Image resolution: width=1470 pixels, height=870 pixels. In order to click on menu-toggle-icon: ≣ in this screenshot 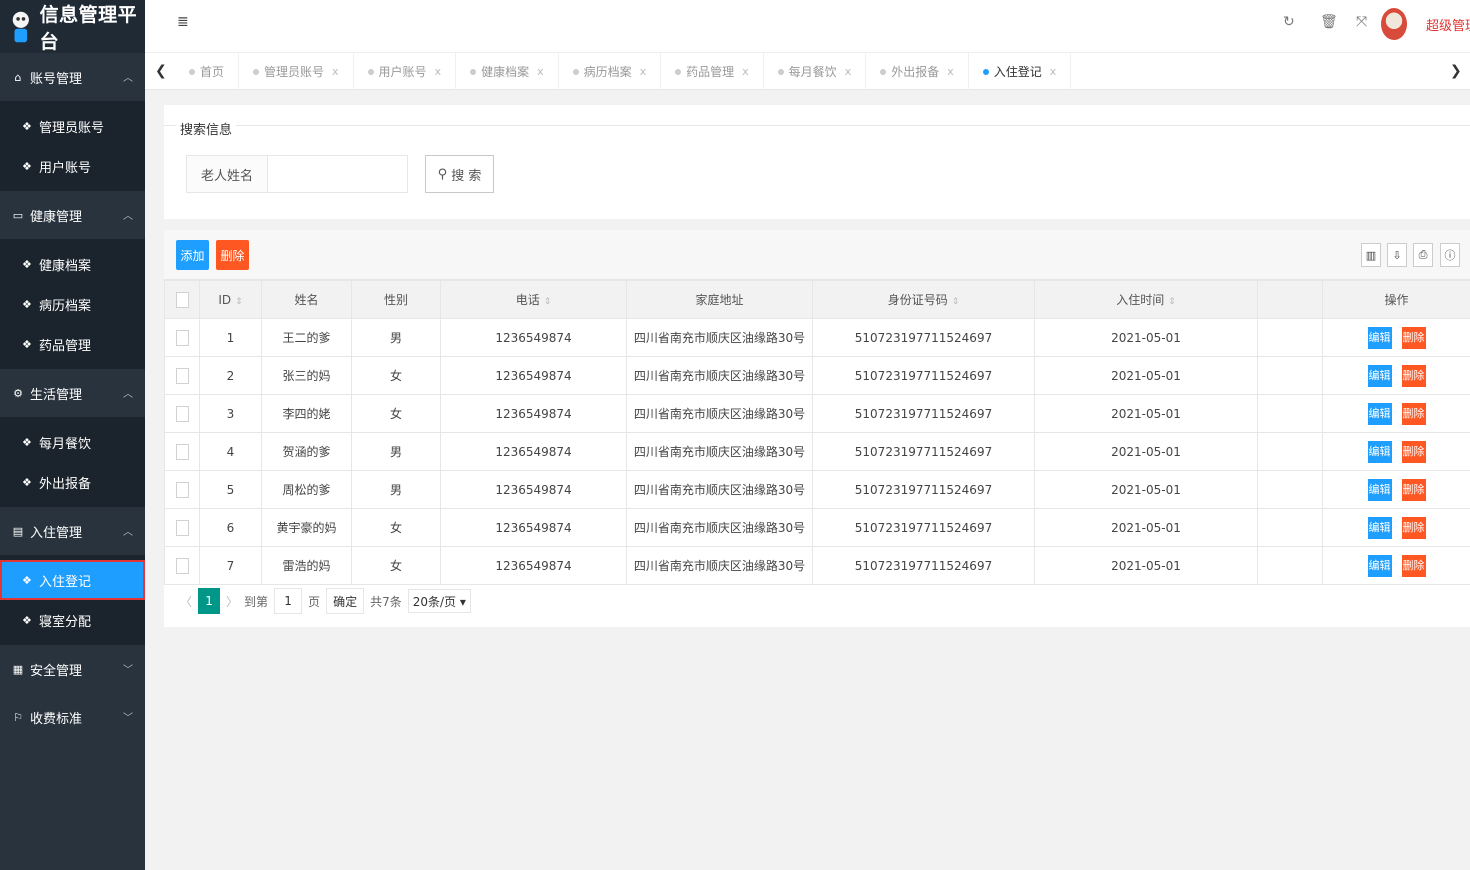, I will do `click(183, 22)`.